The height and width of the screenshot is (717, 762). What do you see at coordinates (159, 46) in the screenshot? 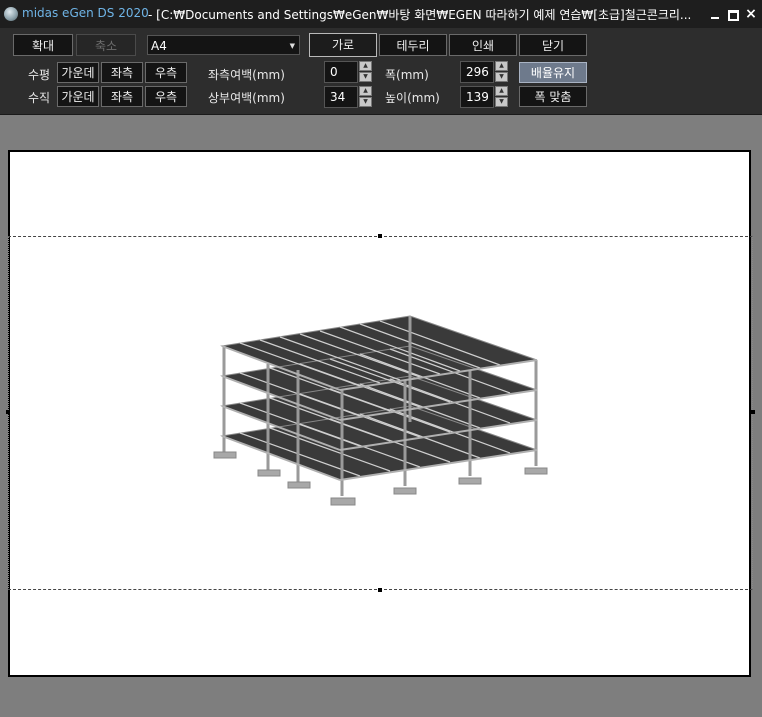
I see `paper-size-value: A4` at bounding box center [159, 46].